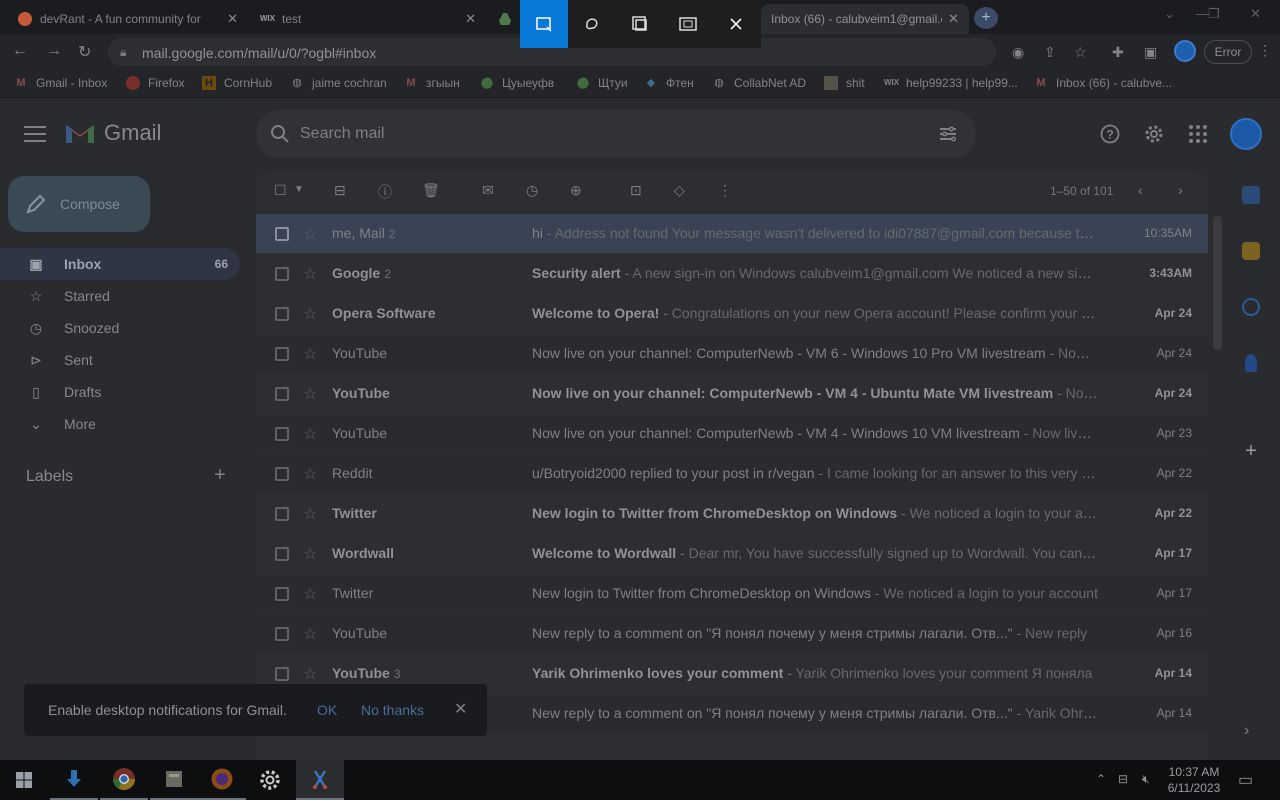  Describe the element at coordinates (488, 190) in the screenshot. I see `mark-as-read-icon: ✉︎` at that location.